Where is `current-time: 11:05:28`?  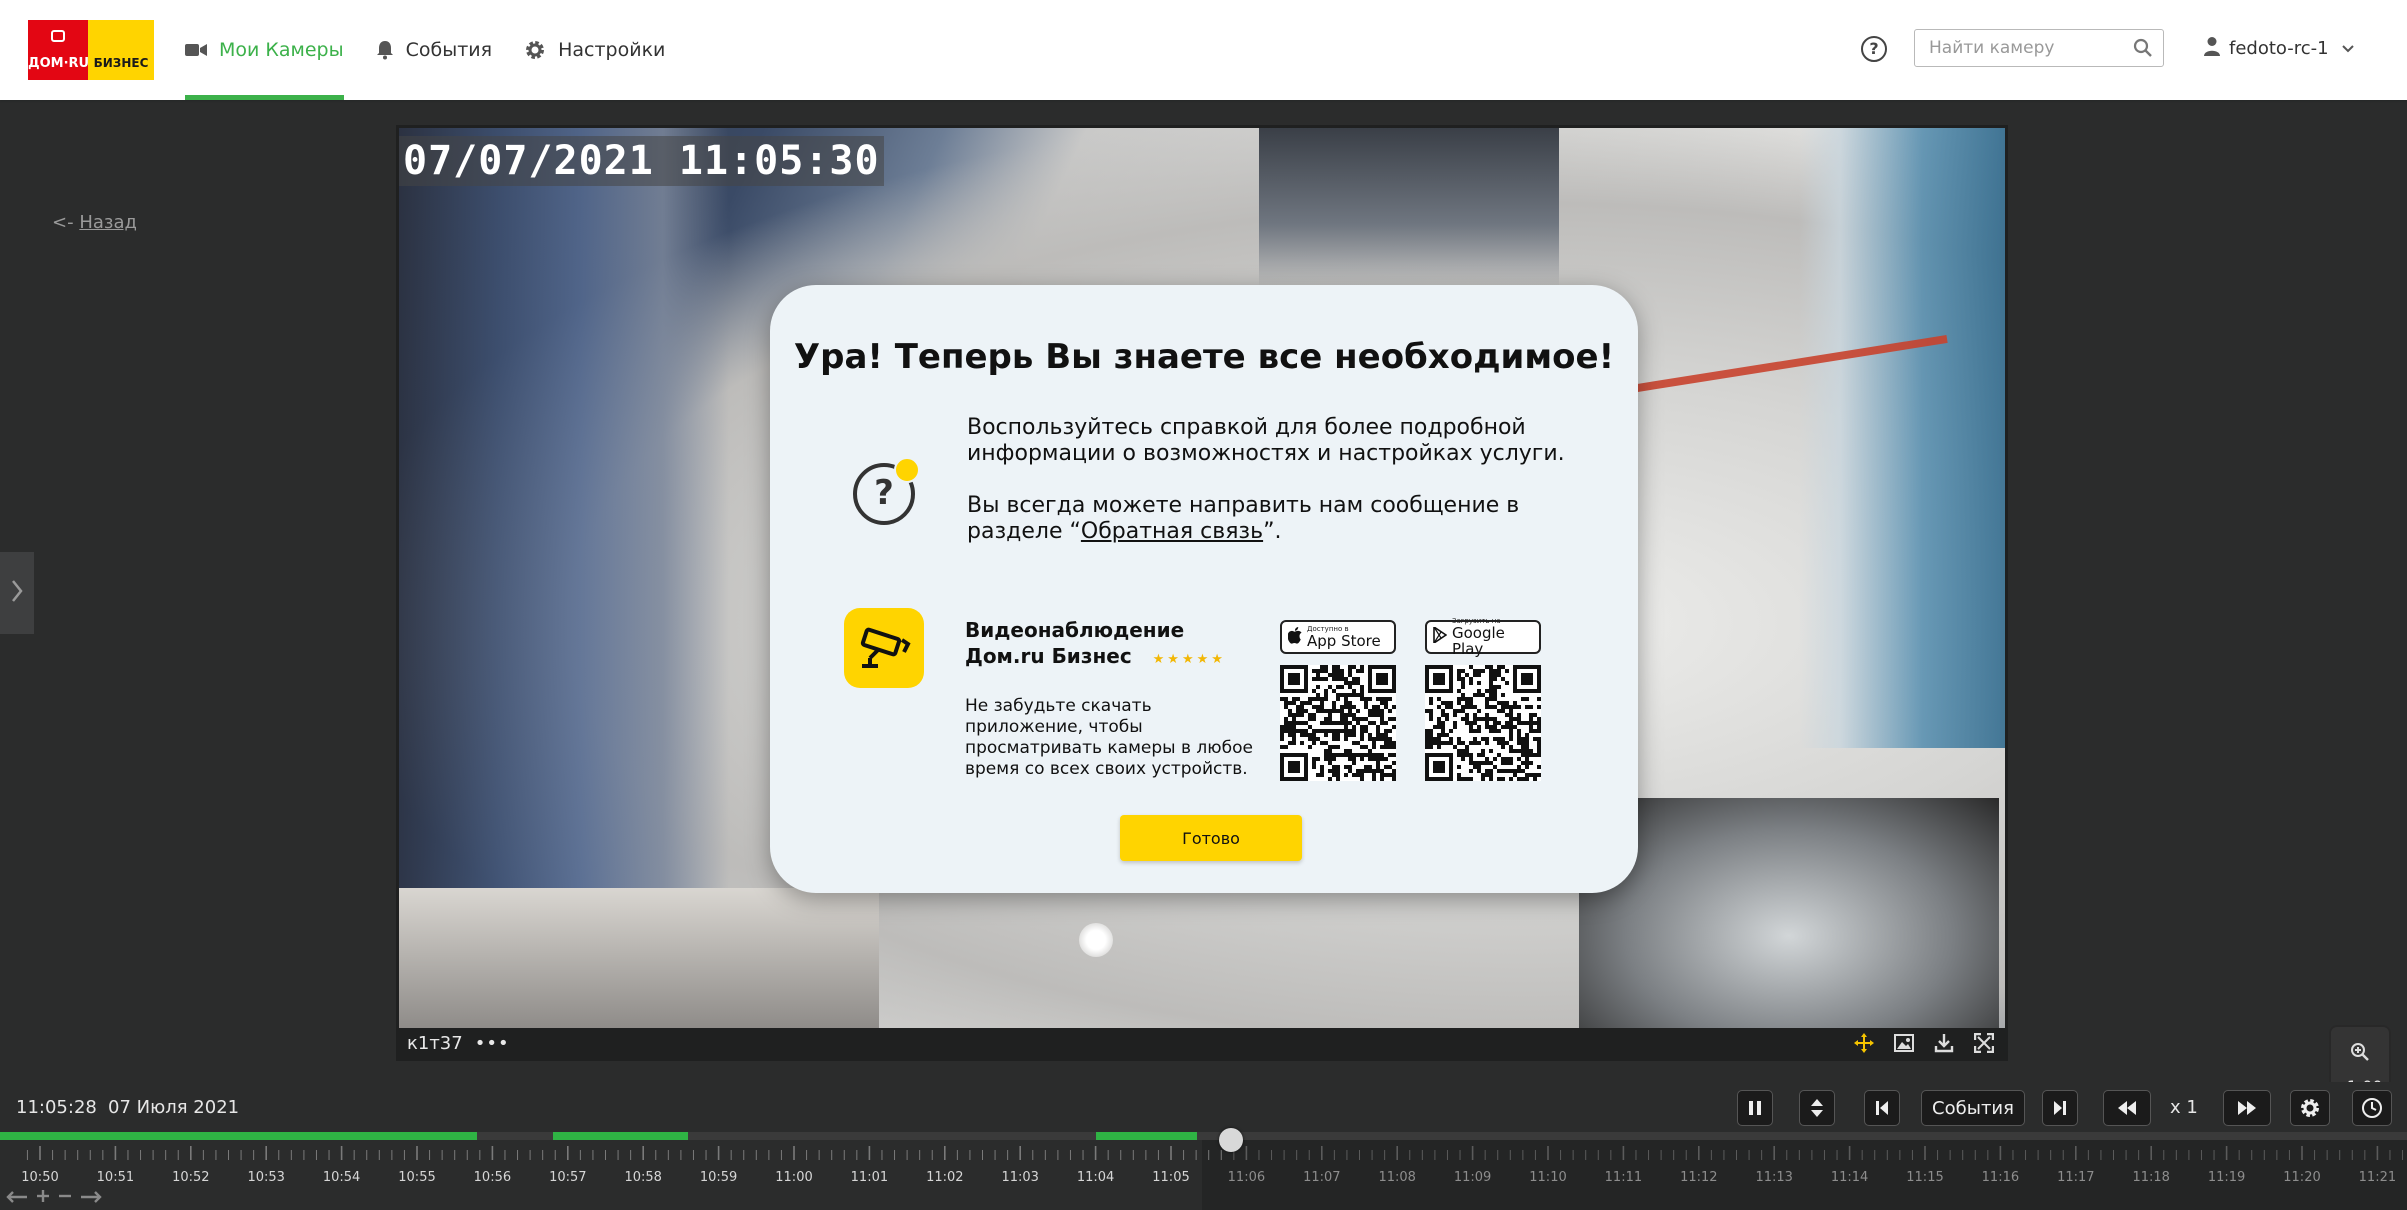 current-time: 11:05:28 is located at coordinates (56, 1107).